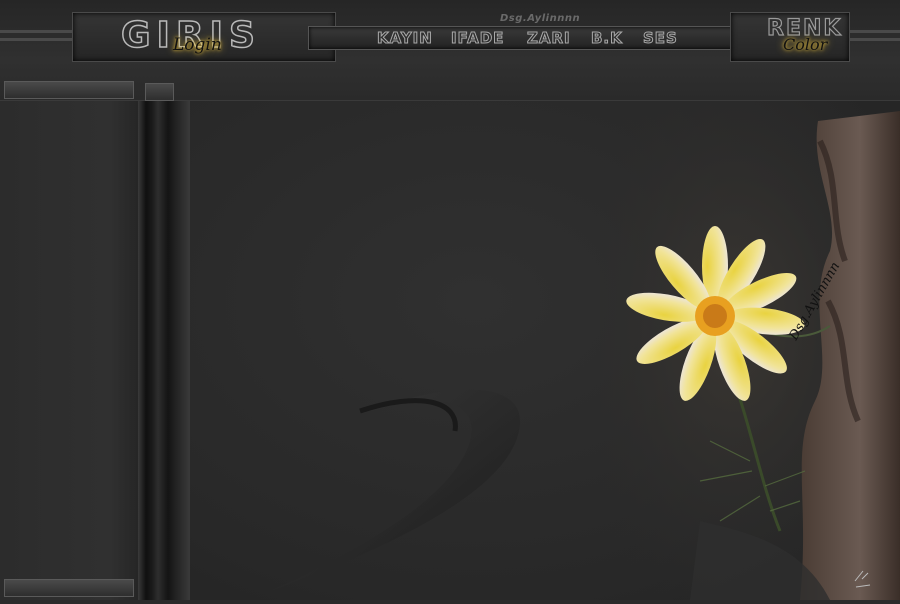  What do you see at coordinates (159, 92) in the screenshot?
I see `small-tab` at bounding box center [159, 92].